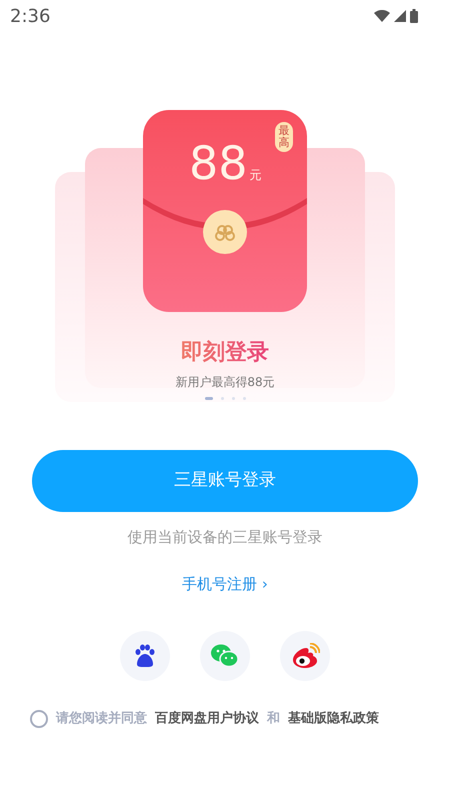  Describe the element at coordinates (273, 719) in the screenshot. I see `agreement-joiner: 和` at that location.